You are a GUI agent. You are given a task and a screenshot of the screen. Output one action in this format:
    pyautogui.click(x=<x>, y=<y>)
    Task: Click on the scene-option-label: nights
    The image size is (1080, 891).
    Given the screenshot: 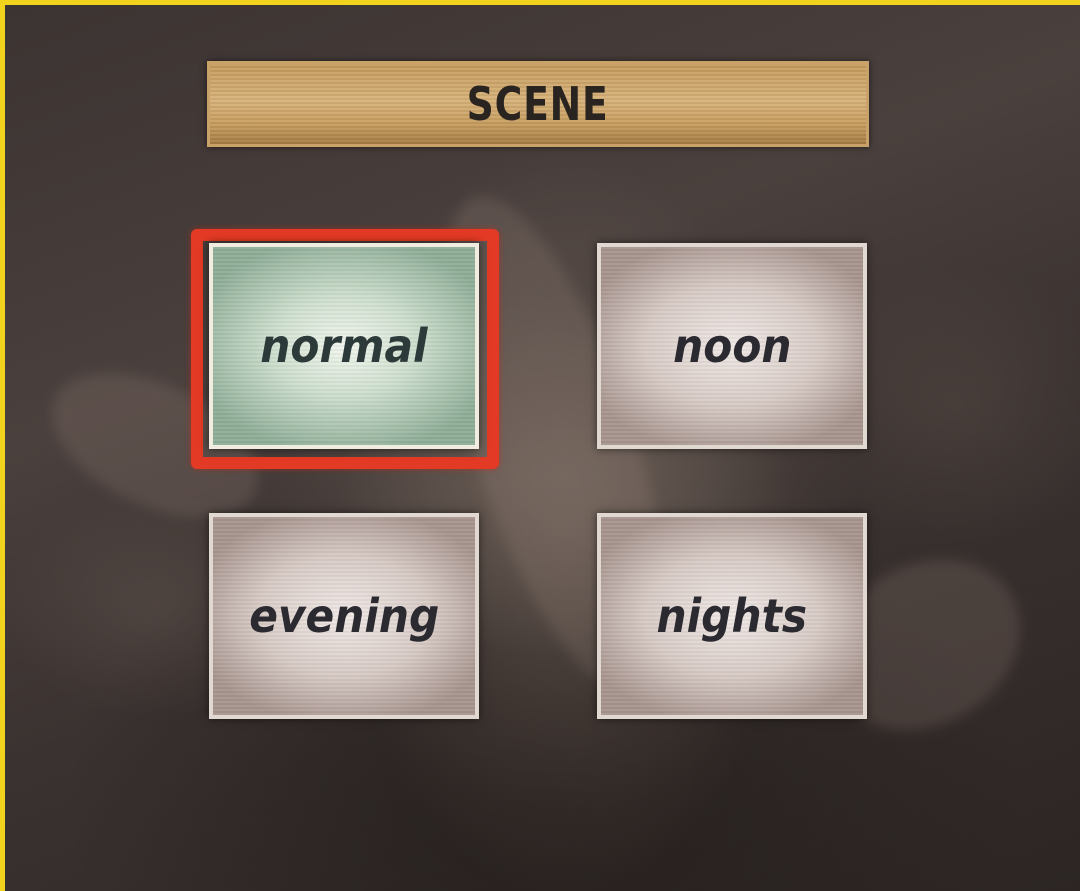 What is the action you would take?
    pyautogui.click(x=732, y=616)
    